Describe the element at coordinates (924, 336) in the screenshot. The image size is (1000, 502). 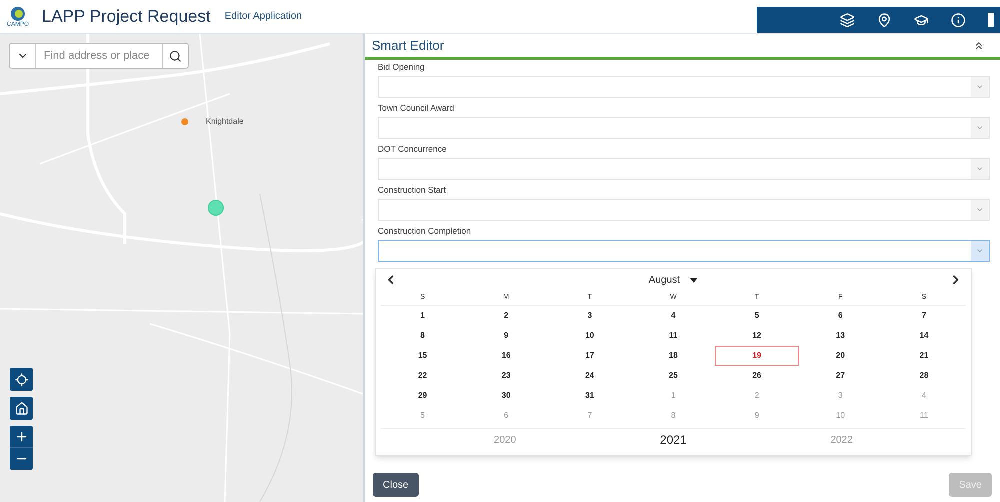
I see `day-cell: 14` at that location.